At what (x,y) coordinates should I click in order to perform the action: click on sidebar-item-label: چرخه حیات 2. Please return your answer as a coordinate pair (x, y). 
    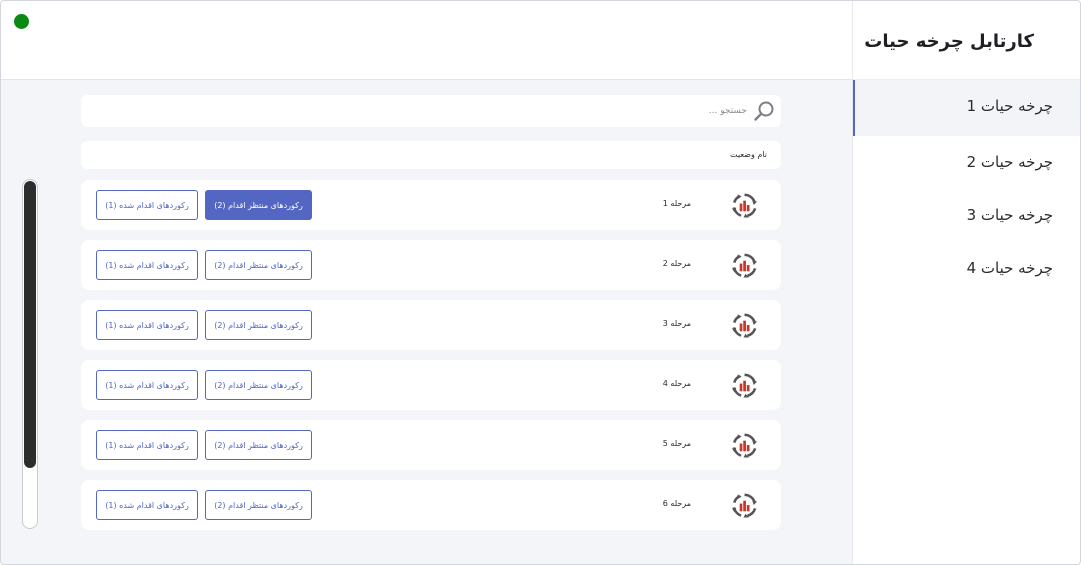
    Looking at the image, I should click on (1009, 162).